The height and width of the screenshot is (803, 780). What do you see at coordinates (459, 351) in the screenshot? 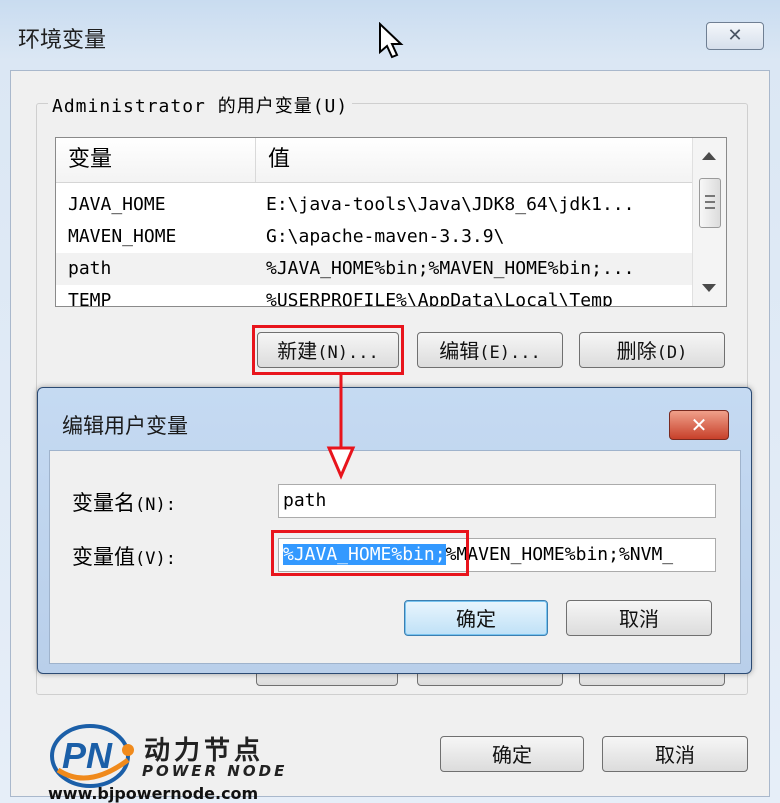
I see `edit-button-label: 编辑` at bounding box center [459, 351].